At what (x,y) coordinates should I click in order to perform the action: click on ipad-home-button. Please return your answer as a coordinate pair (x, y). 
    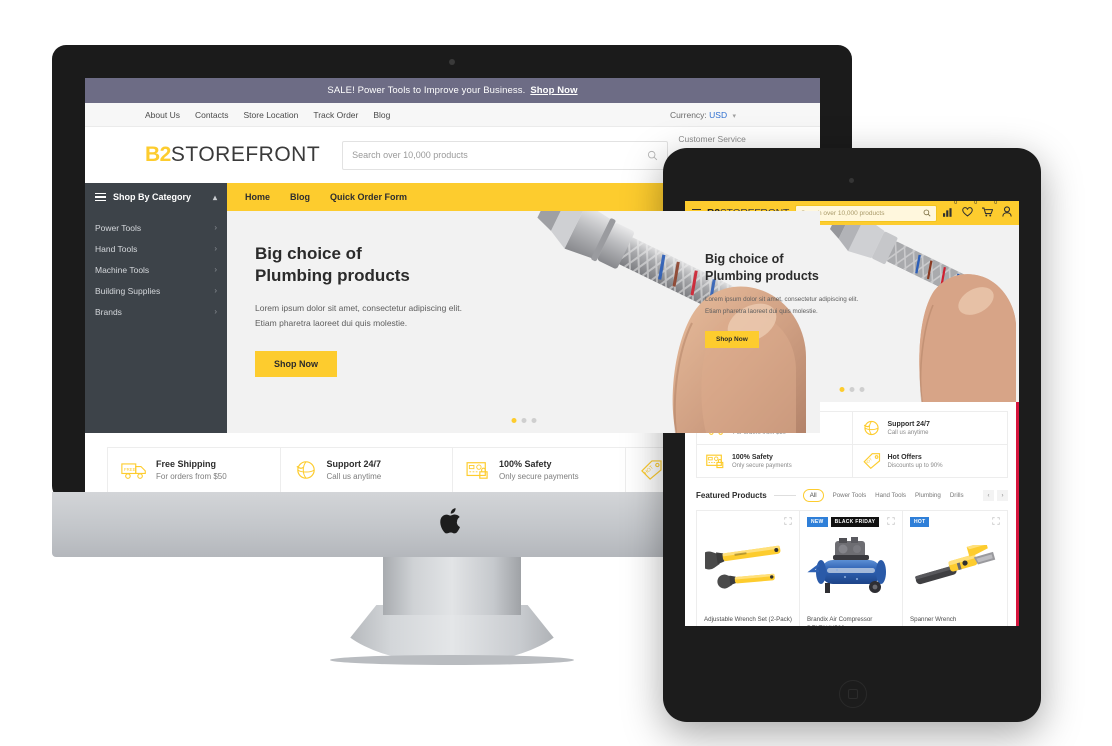
    Looking at the image, I should click on (853, 694).